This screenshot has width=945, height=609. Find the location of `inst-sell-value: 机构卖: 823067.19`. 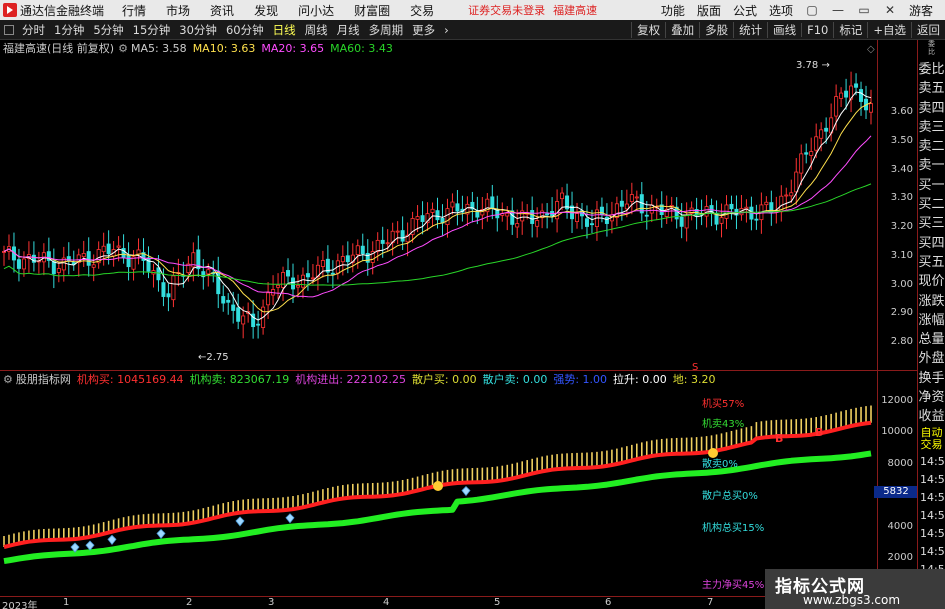

inst-sell-value: 机构卖: 823067.19 is located at coordinates (239, 379).